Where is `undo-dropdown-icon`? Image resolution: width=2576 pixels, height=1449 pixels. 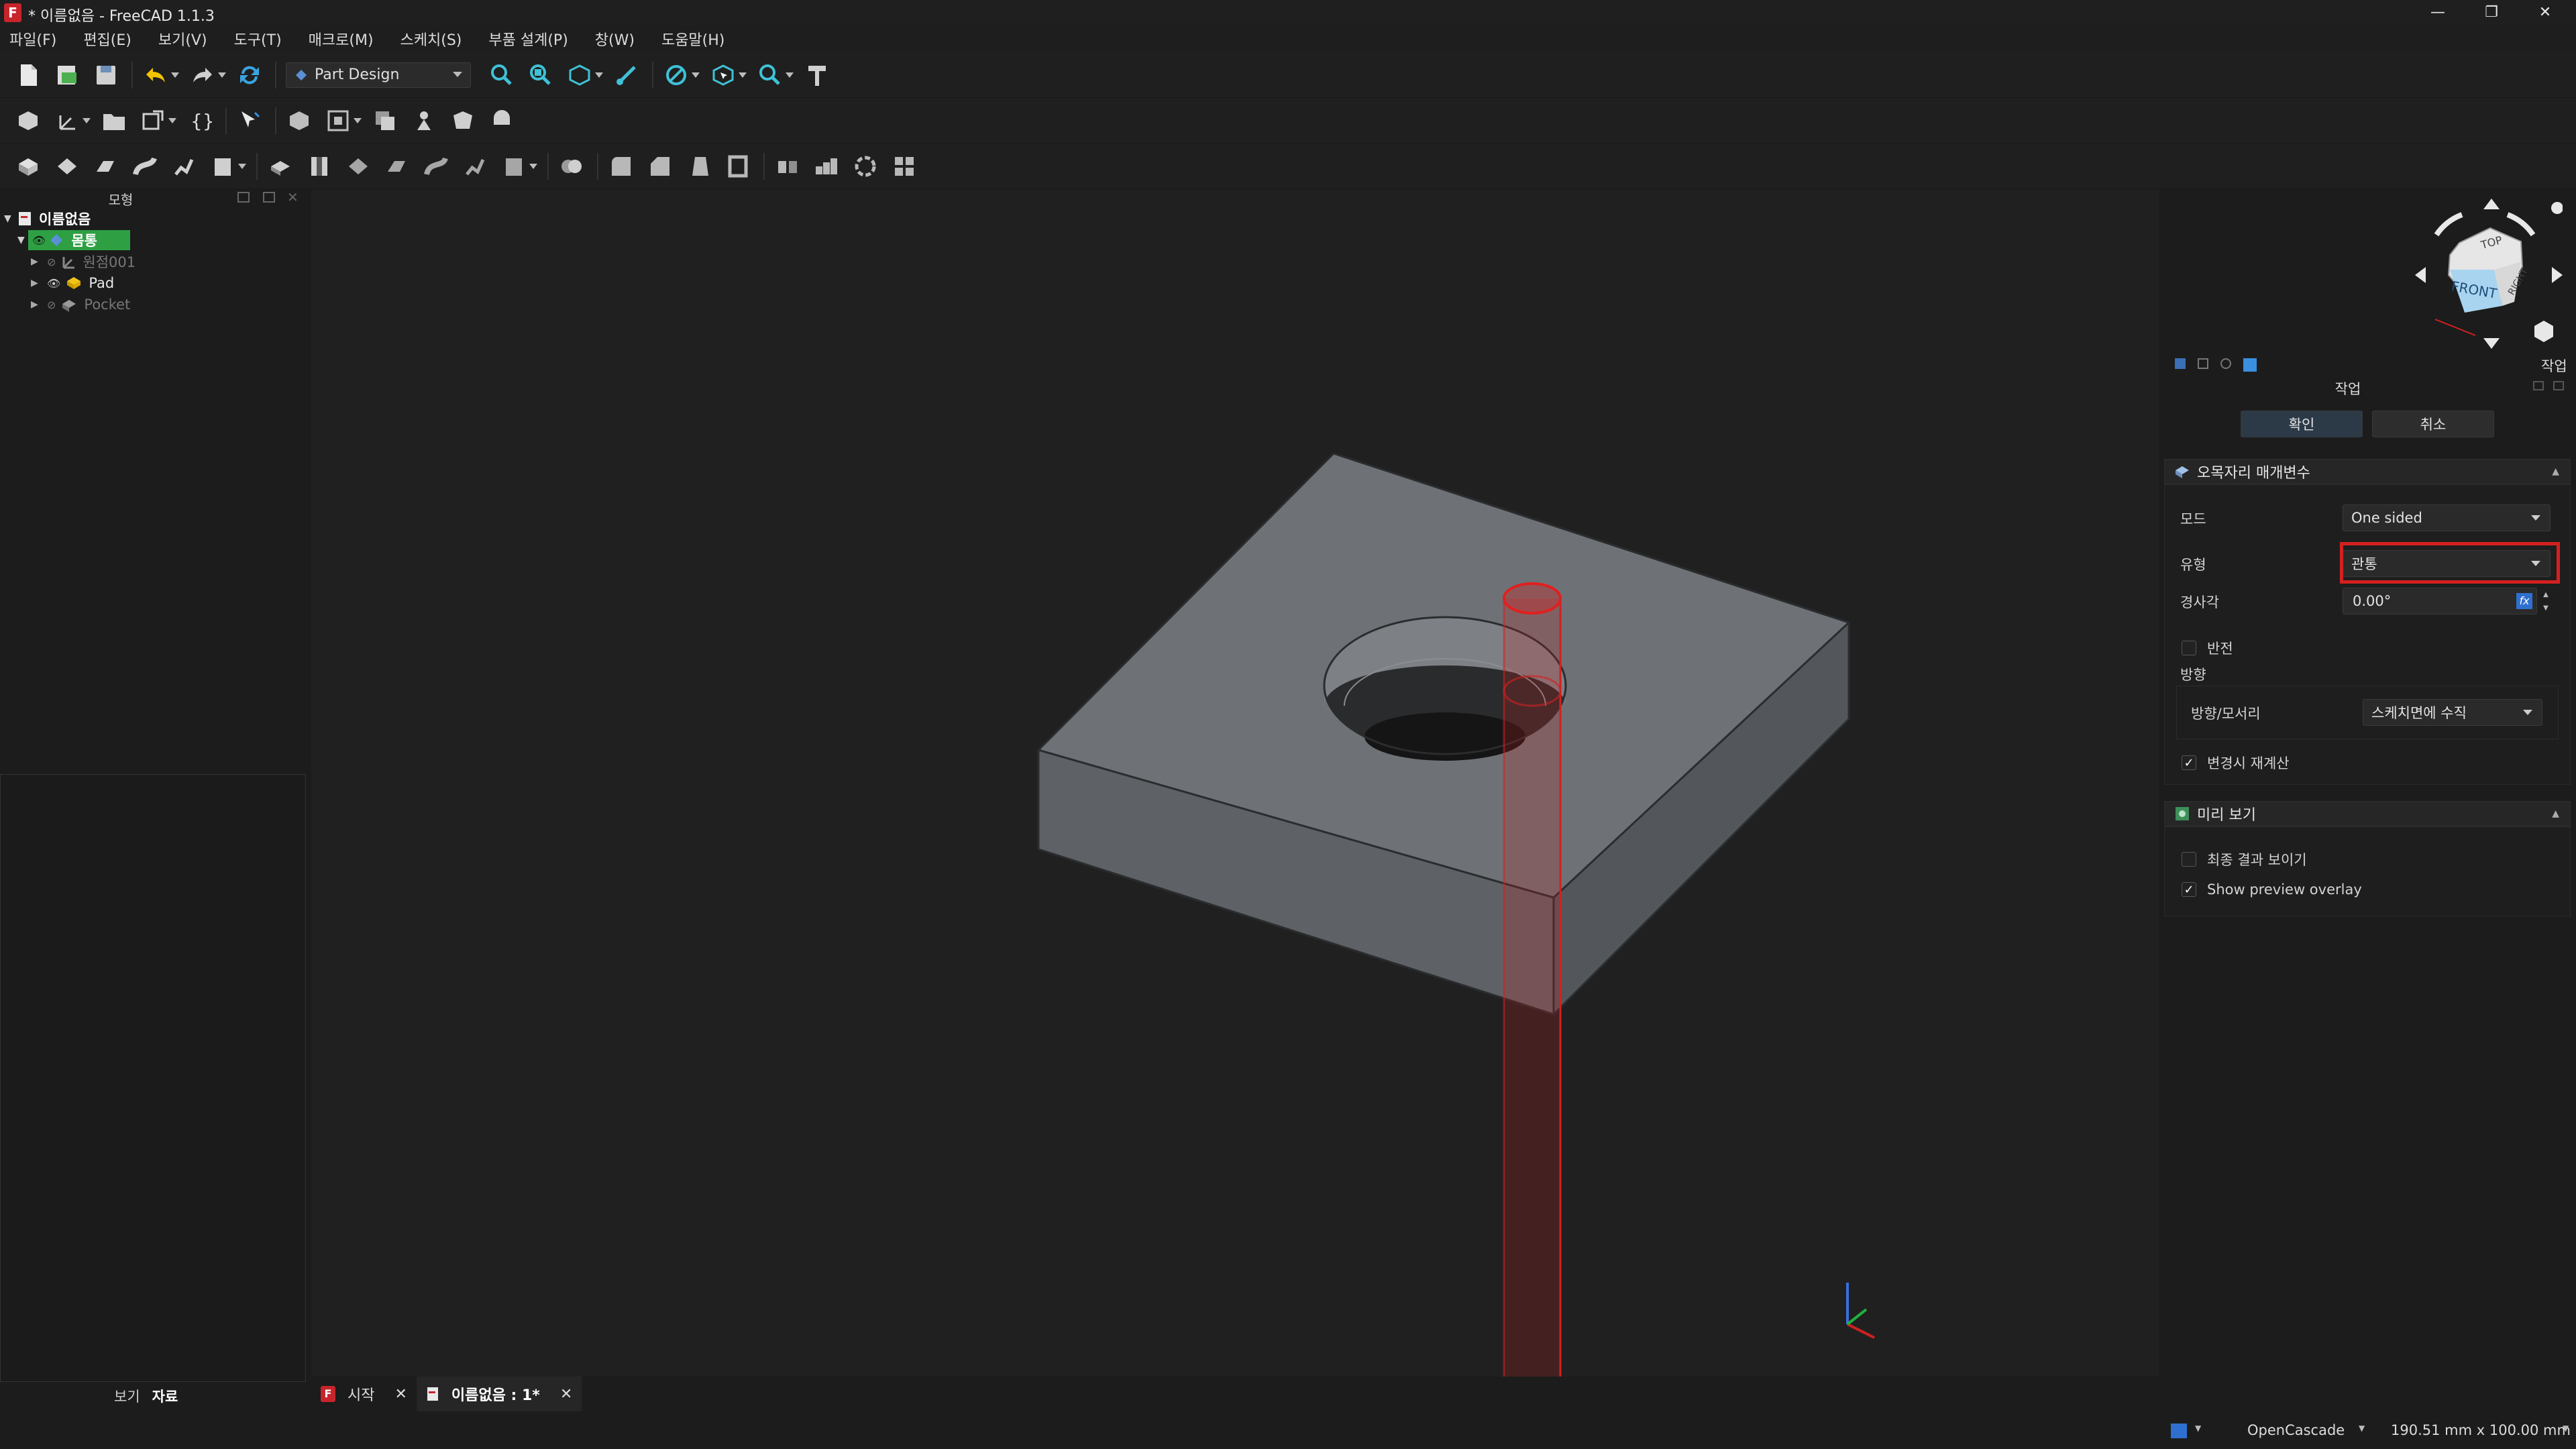
undo-dropdown-icon is located at coordinates (175, 75).